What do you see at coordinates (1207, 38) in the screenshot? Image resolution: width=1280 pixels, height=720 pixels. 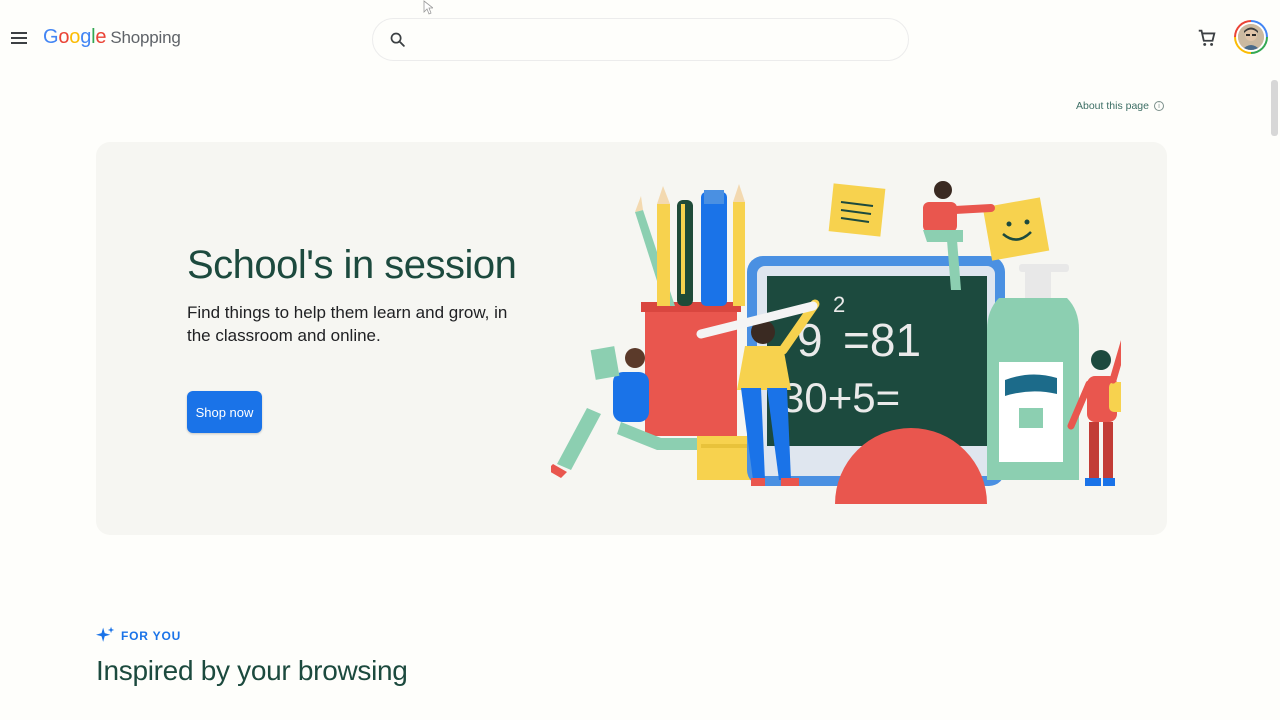 I see `cart-icon` at bounding box center [1207, 38].